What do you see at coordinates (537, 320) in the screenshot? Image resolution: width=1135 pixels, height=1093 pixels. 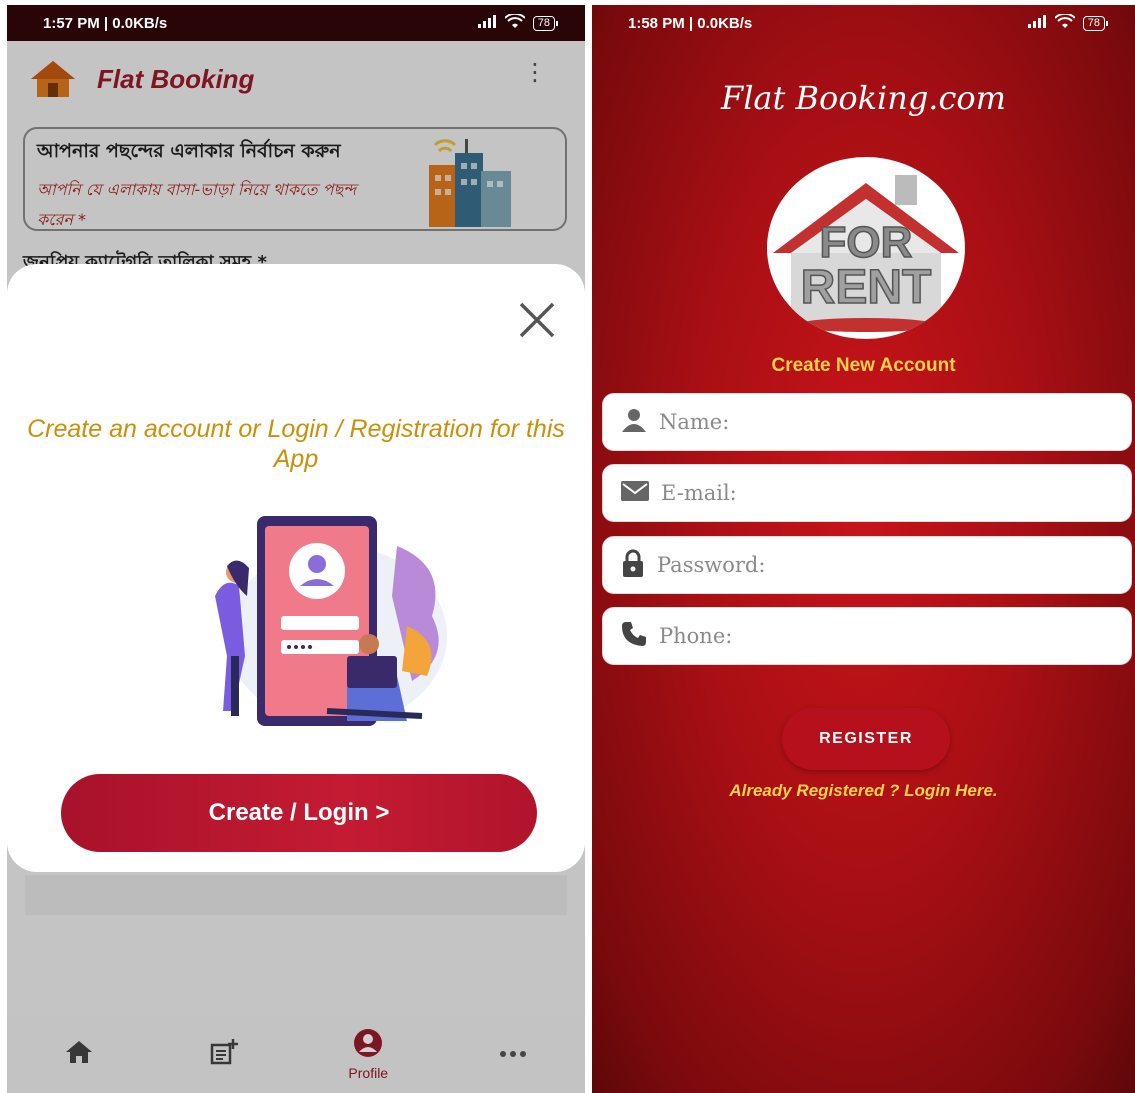 I see `close-icon` at bounding box center [537, 320].